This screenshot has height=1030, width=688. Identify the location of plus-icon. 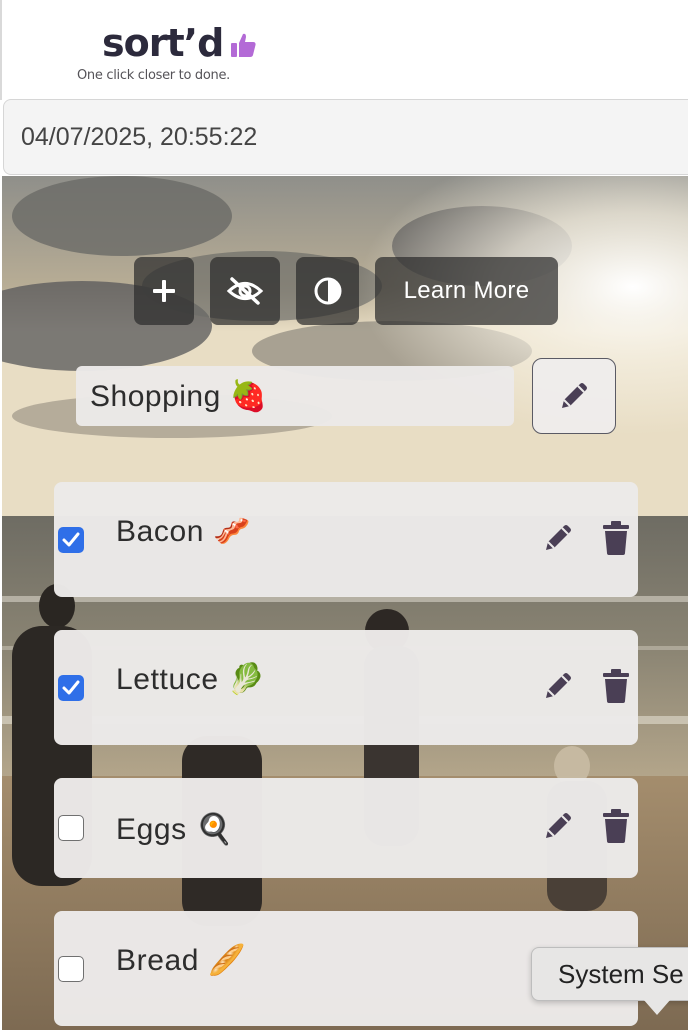
(164, 291).